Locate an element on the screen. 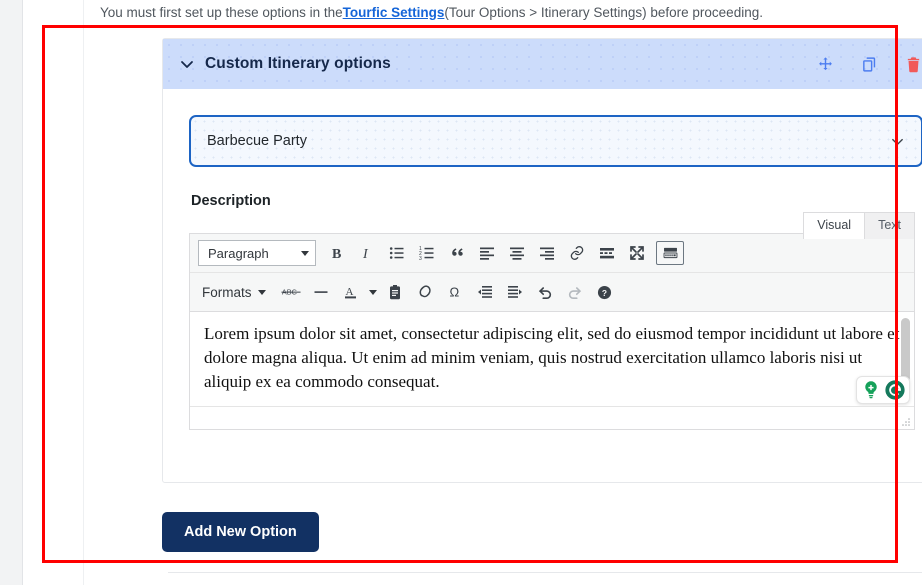 The image size is (922, 585). indent-icon is located at coordinates (515, 292).